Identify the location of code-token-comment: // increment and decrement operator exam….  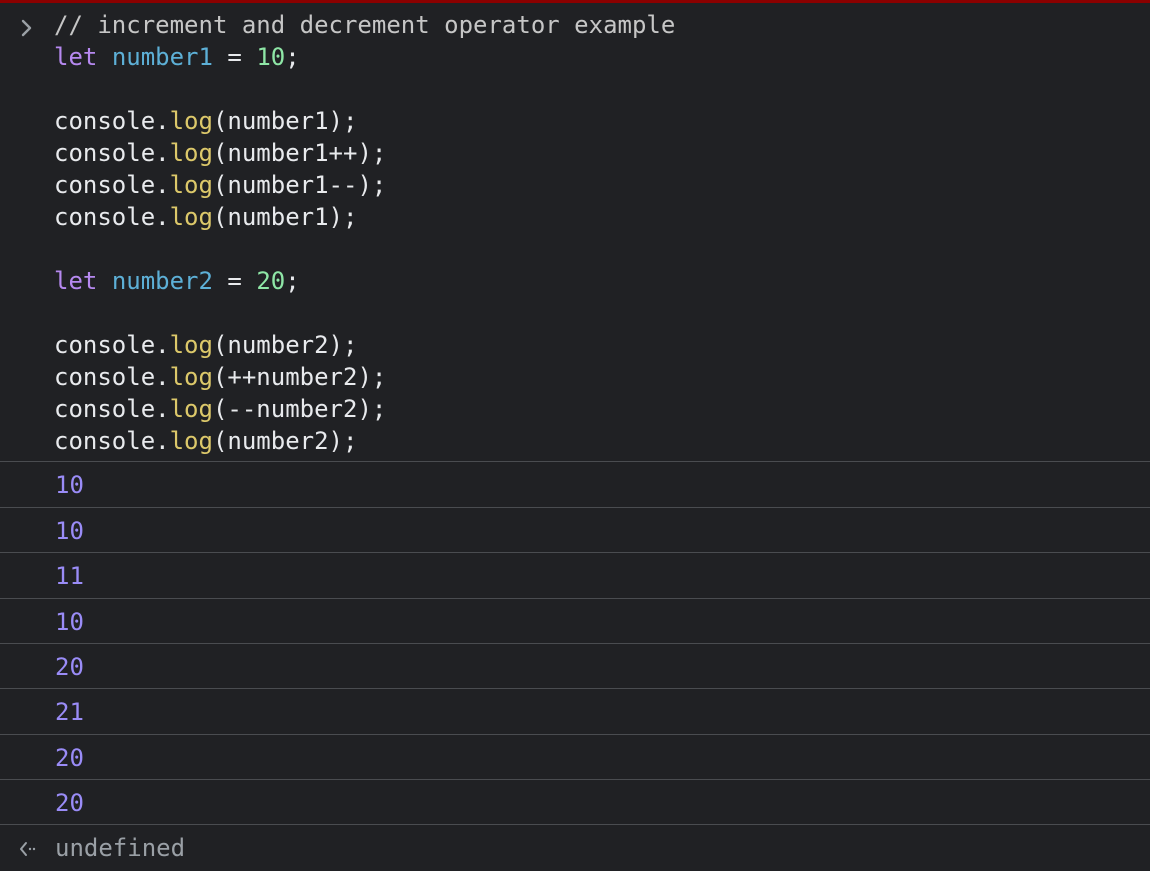
(365, 25).